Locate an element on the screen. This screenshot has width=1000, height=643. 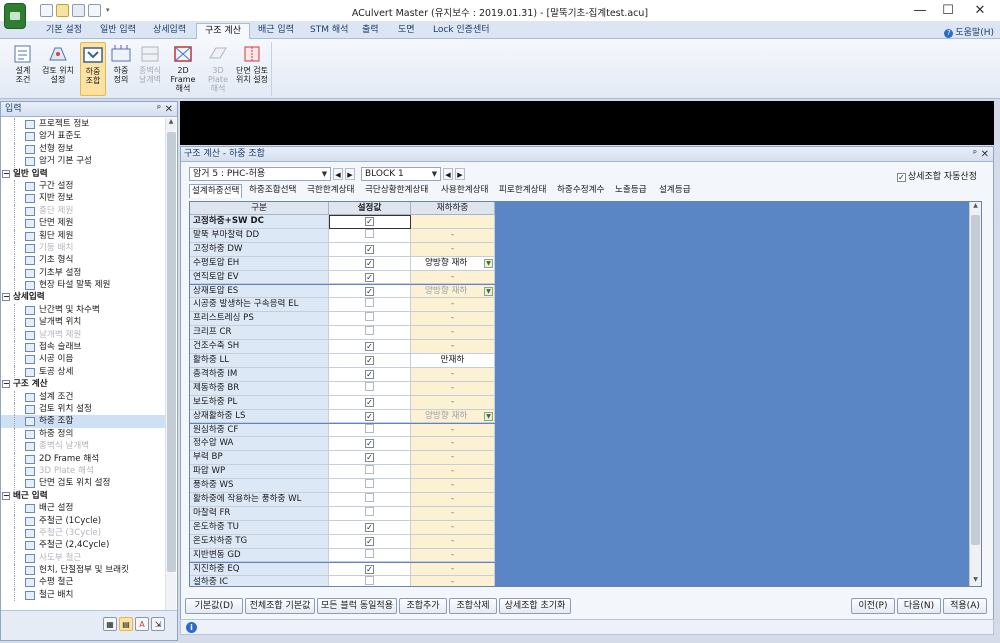
design-condition-button: 설계 조건 is located at coordinates (23, 69).